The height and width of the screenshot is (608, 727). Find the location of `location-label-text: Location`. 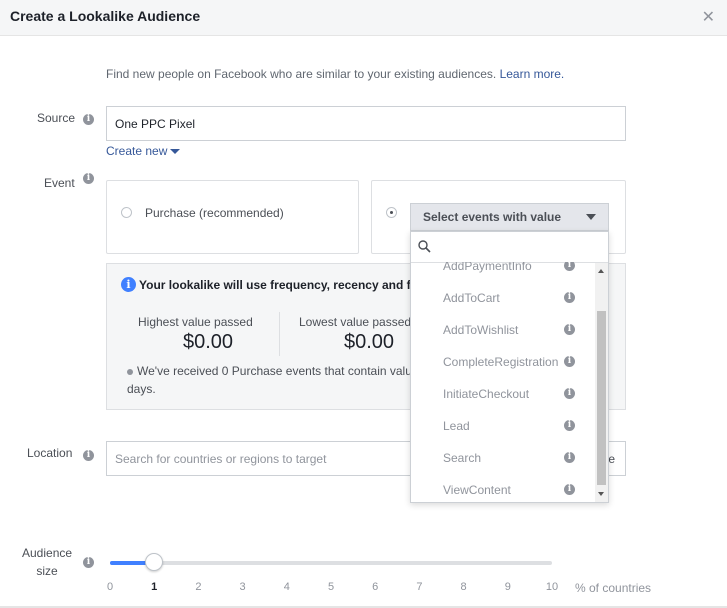

location-label-text: Location is located at coordinates (50, 453).